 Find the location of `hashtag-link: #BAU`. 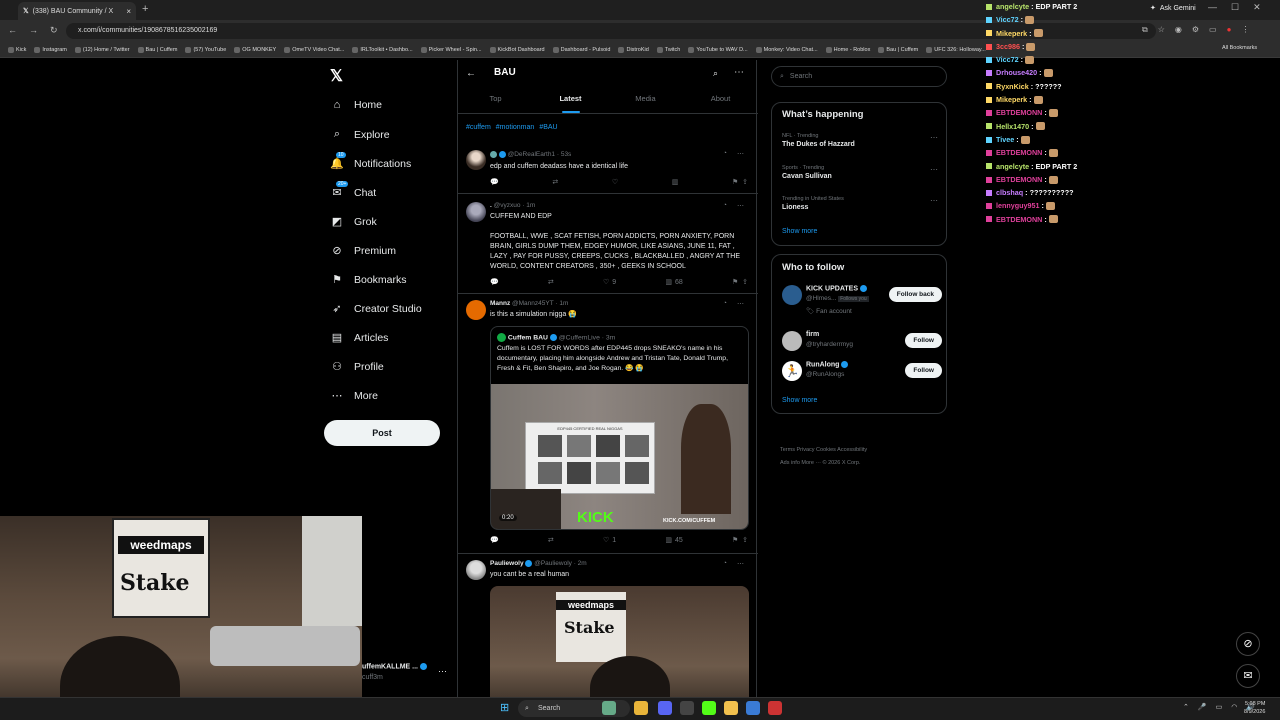

hashtag-link: #BAU is located at coordinates (548, 127).